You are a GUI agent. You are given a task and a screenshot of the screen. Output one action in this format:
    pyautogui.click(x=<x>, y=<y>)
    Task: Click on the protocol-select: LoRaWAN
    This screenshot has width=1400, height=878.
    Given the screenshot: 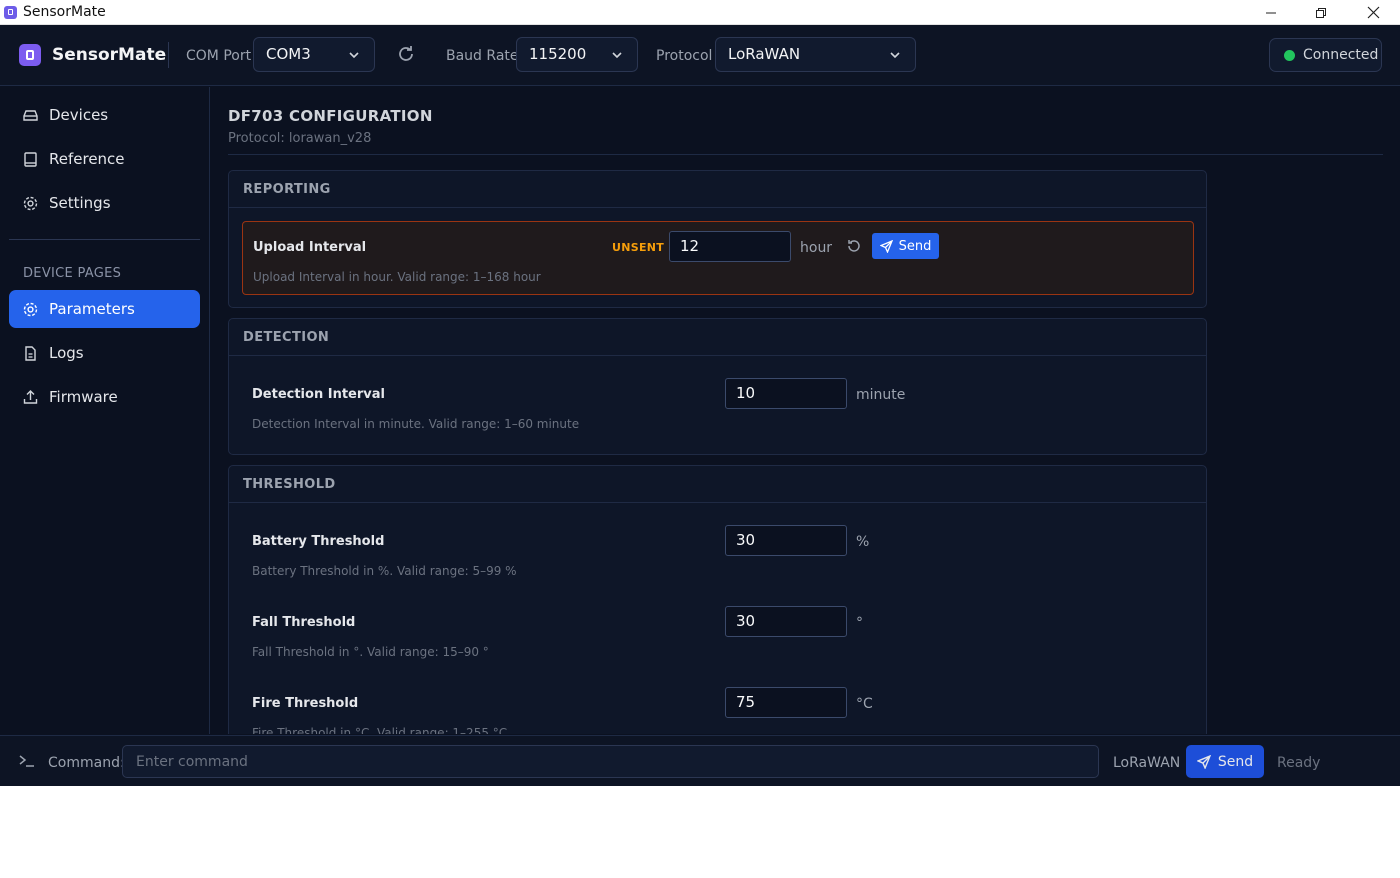 What is the action you would take?
    pyautogui.click(x=815, y=54)
    